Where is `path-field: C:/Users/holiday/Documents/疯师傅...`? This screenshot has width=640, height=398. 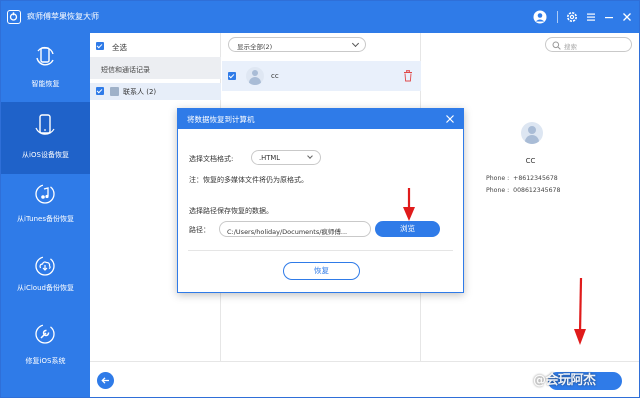 path-field: C:/Users/holiday/Documents/疯师傅... is located at coordinates (295, 229).